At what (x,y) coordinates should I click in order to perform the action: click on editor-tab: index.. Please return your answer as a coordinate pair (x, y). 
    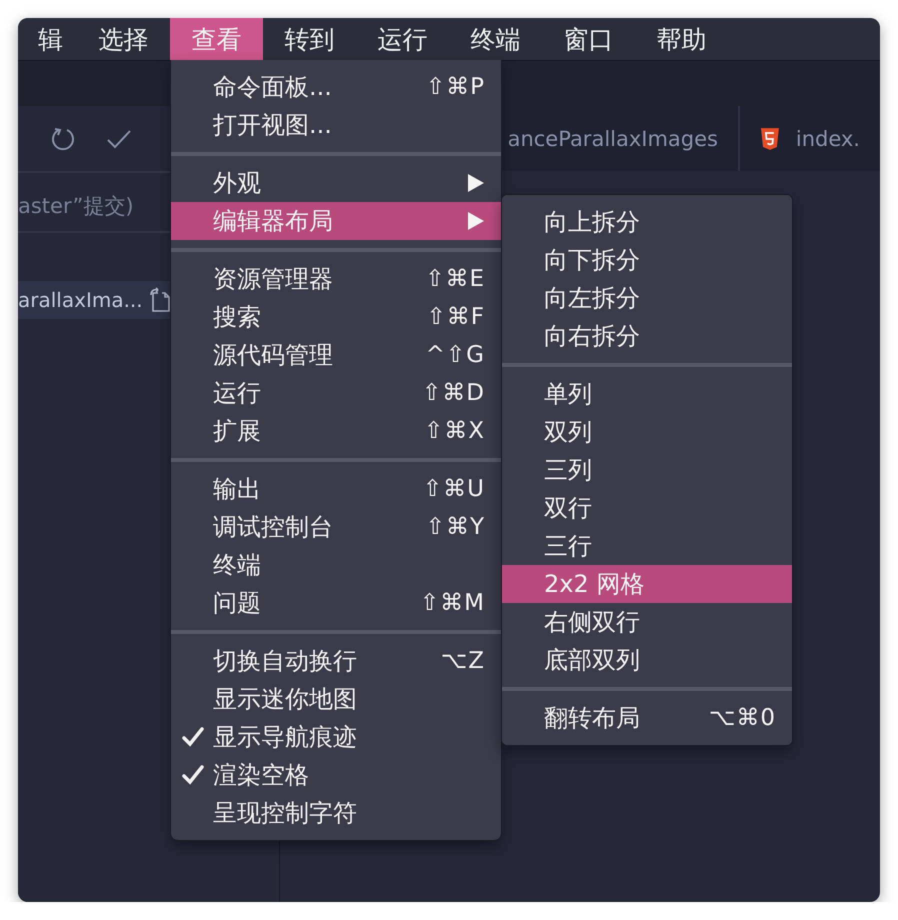
    Looking at the image, I should click on (810, 138).